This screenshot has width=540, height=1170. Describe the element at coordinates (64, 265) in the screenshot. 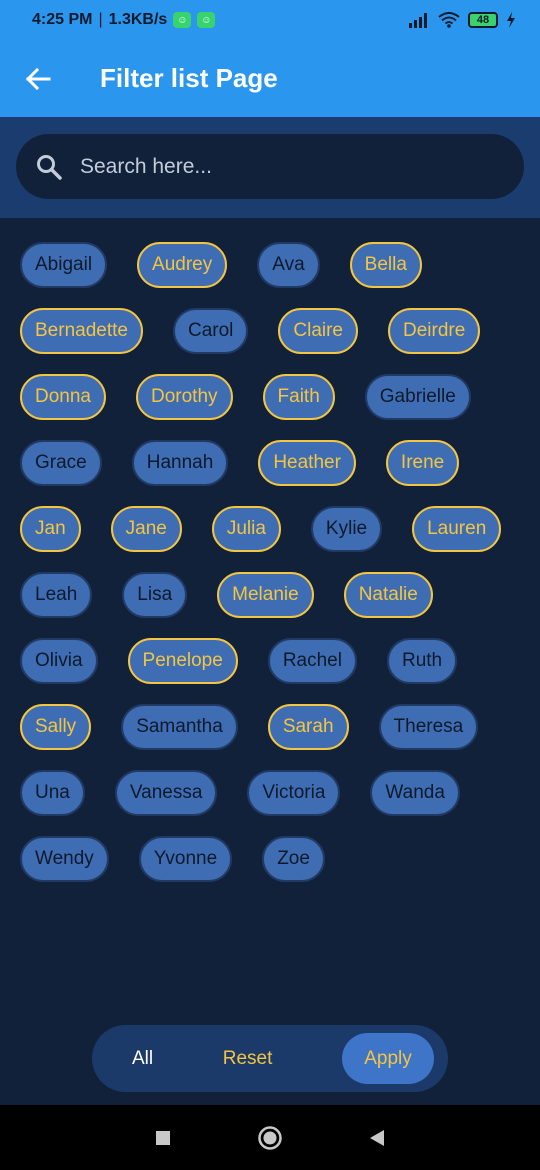

I see `filter-chip-abigail: Abigail` at that location.